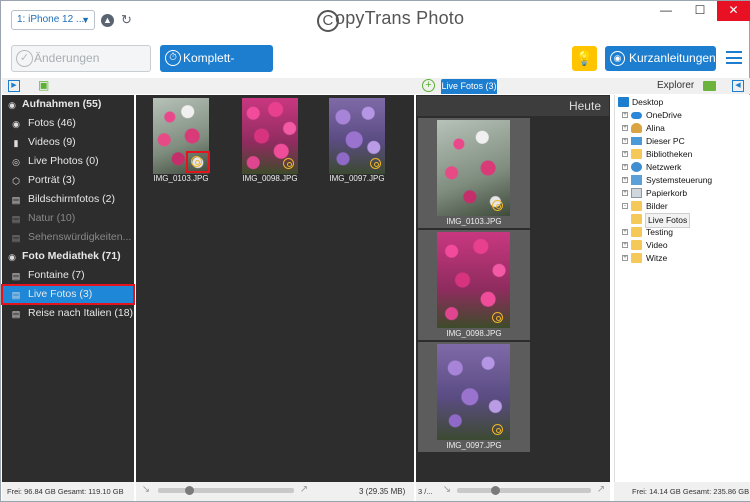 The image size is (750, 502). What do you see at coordinates (625, 206) in the screenshot?
I see `collapse-icon: -` at bounding box center [625, 206].